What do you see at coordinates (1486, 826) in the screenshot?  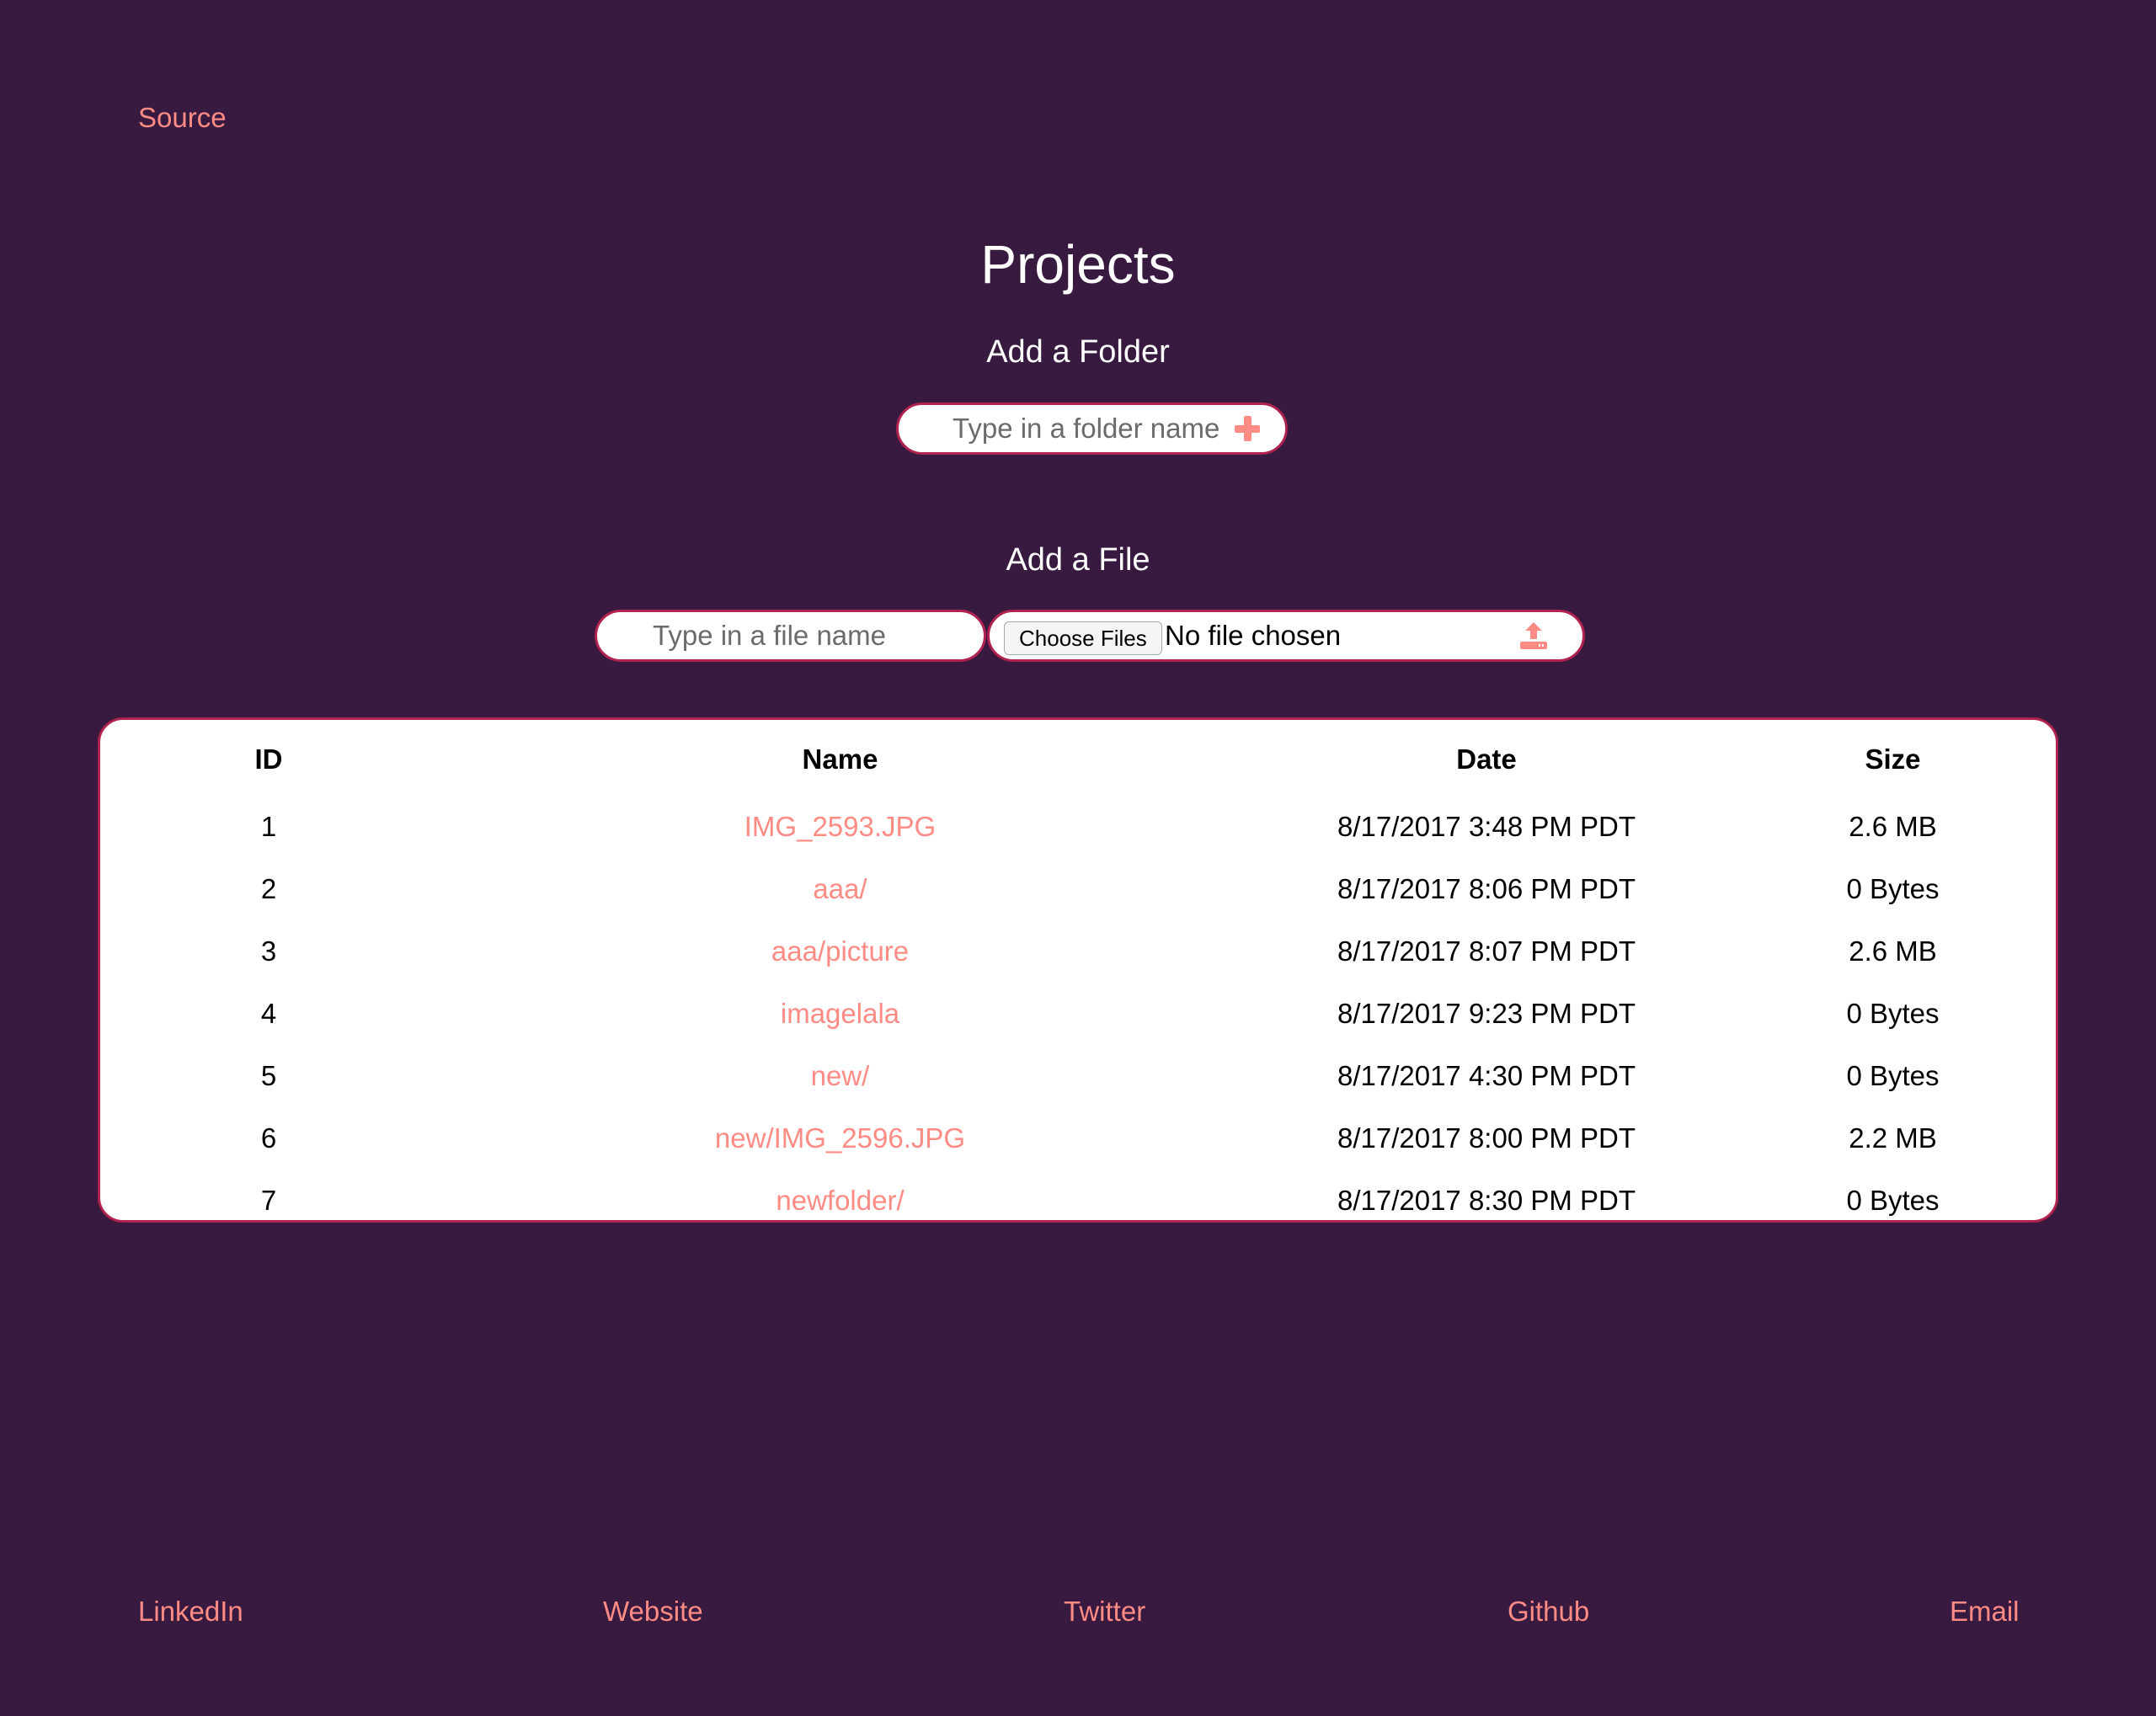 I see `row-date: 8/17/2017 3:48 PM PDT` at bounding box center [1486, 826].